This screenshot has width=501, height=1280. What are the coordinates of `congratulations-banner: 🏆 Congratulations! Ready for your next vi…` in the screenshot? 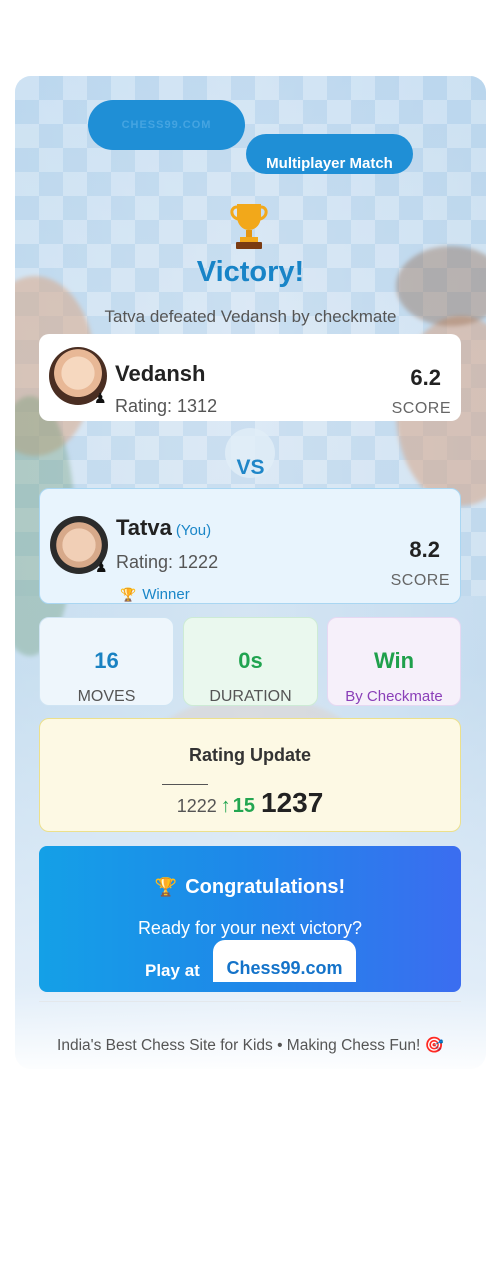 It's located at (250, 919).